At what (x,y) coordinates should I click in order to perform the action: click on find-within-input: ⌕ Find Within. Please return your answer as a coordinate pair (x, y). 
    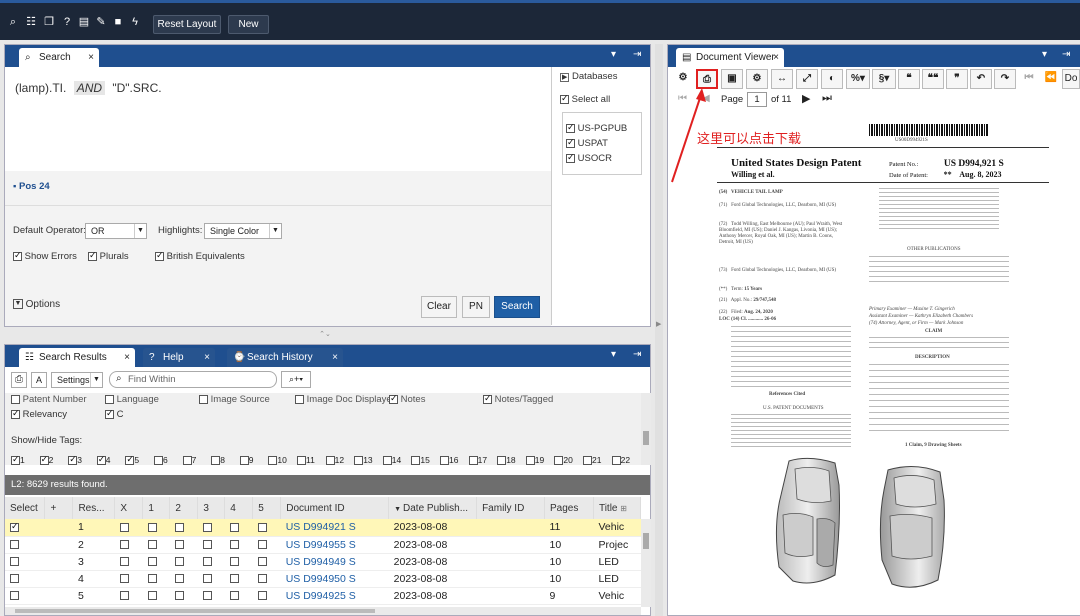
    Looking at the image, I should click on (193, 379).